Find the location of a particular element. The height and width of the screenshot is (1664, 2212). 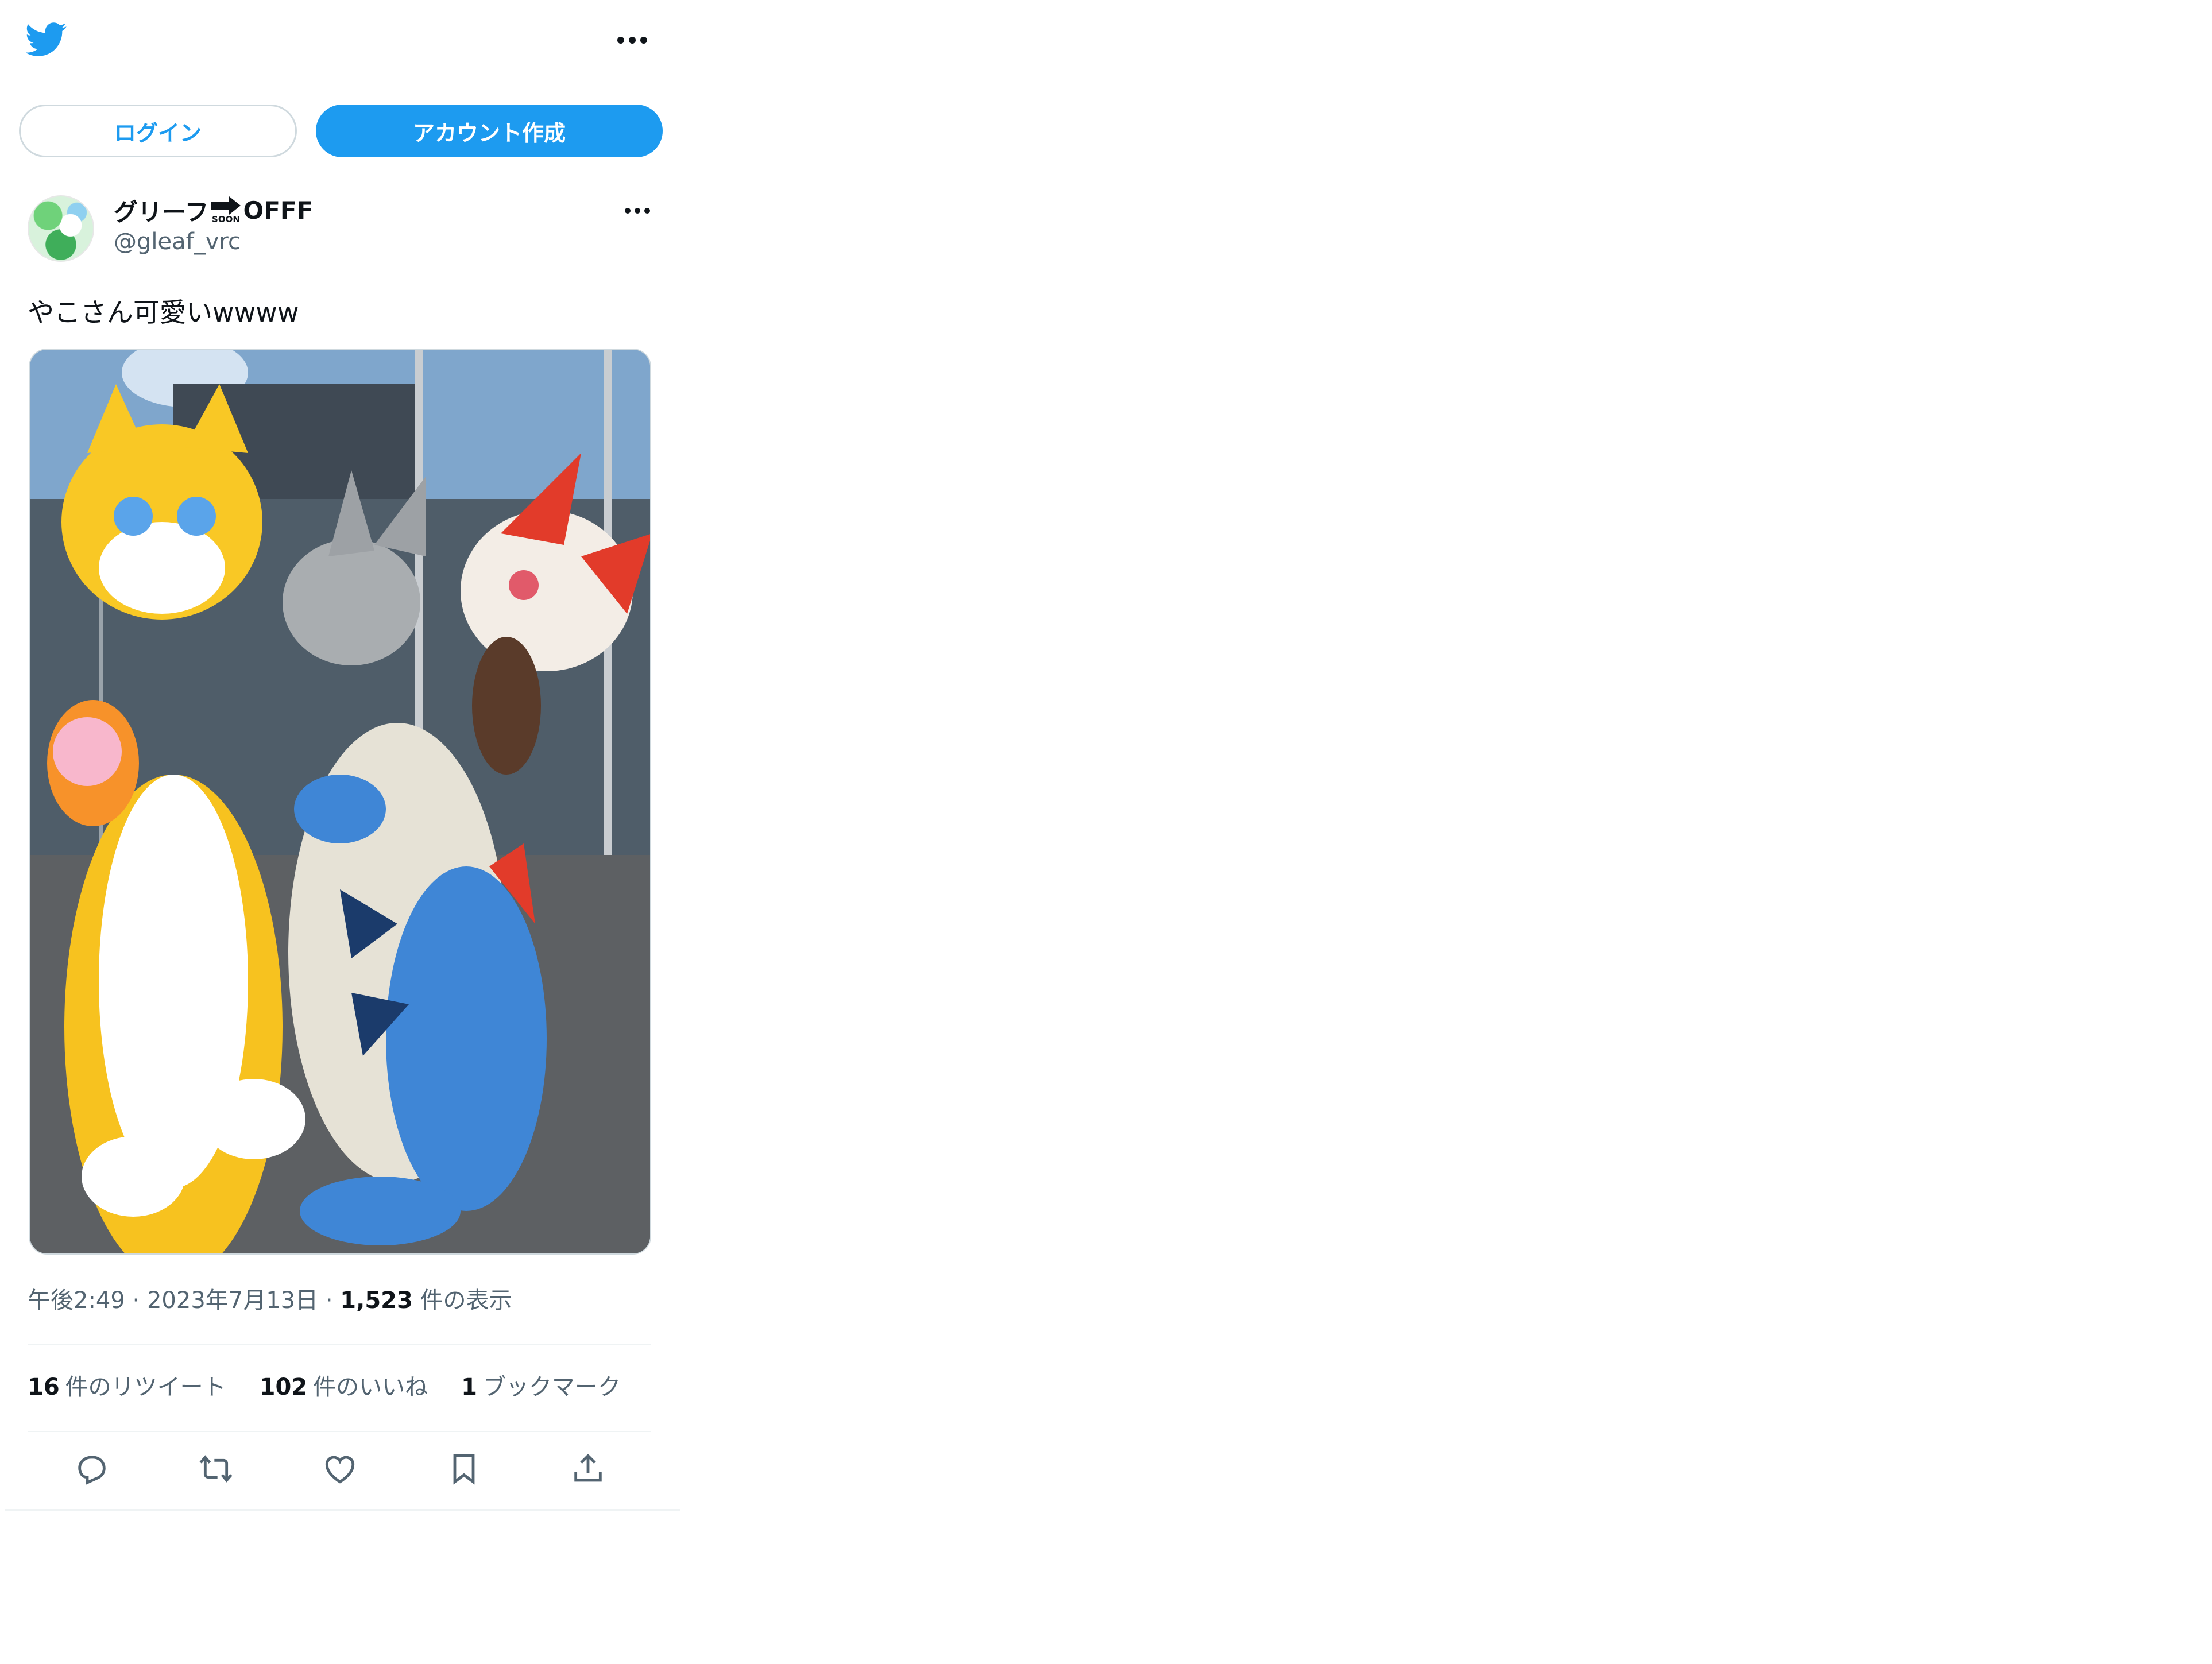

tweet-stats: 16 件のリツイート 102 件のいいね 1 ブックマーク is located at coordinates (325, 1385).